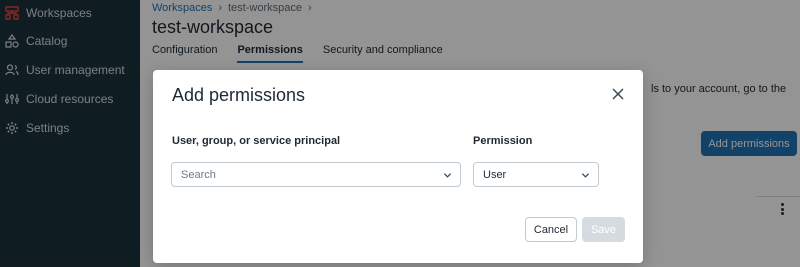 The image size is (800, 267). Describe the element at coordinates (256, 141) in the screenshot. I see `principal-field-label: User, group, or service principal` at that location.